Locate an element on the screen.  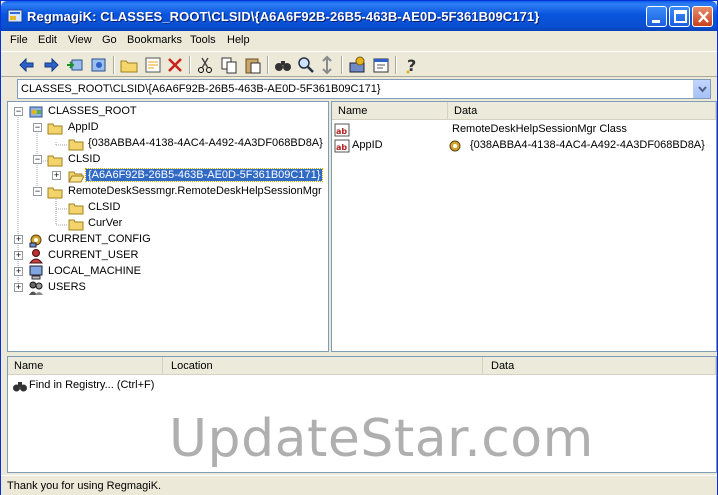
users-group-icon is located at coordinates (36, 288).